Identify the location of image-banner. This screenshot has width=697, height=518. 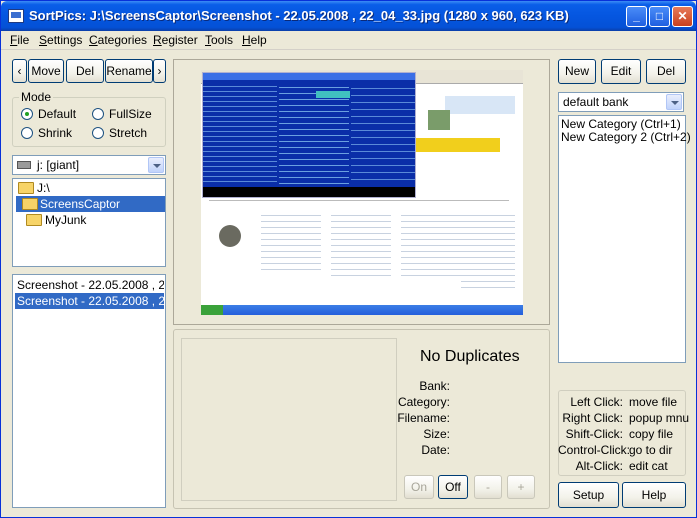
(458, 145).